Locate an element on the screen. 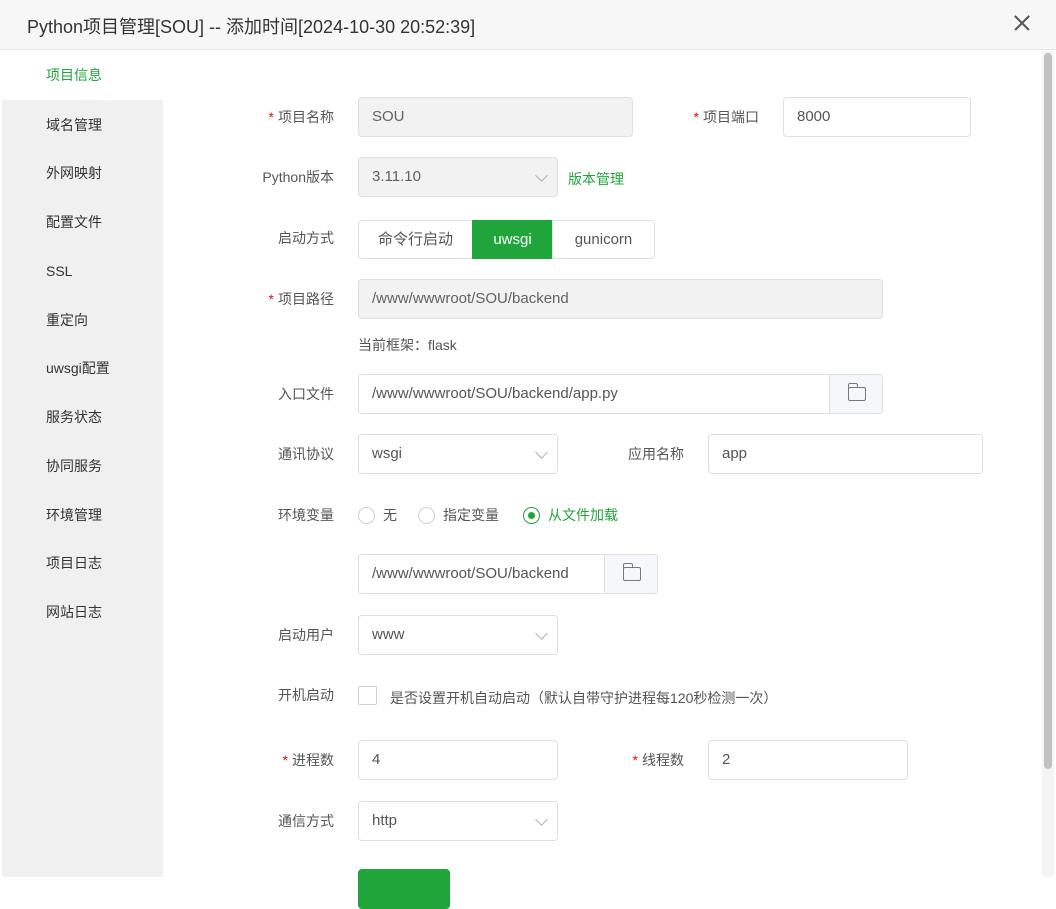  sidebar-item-collab-service: 协同服务 is located at coordinates (82, 466).